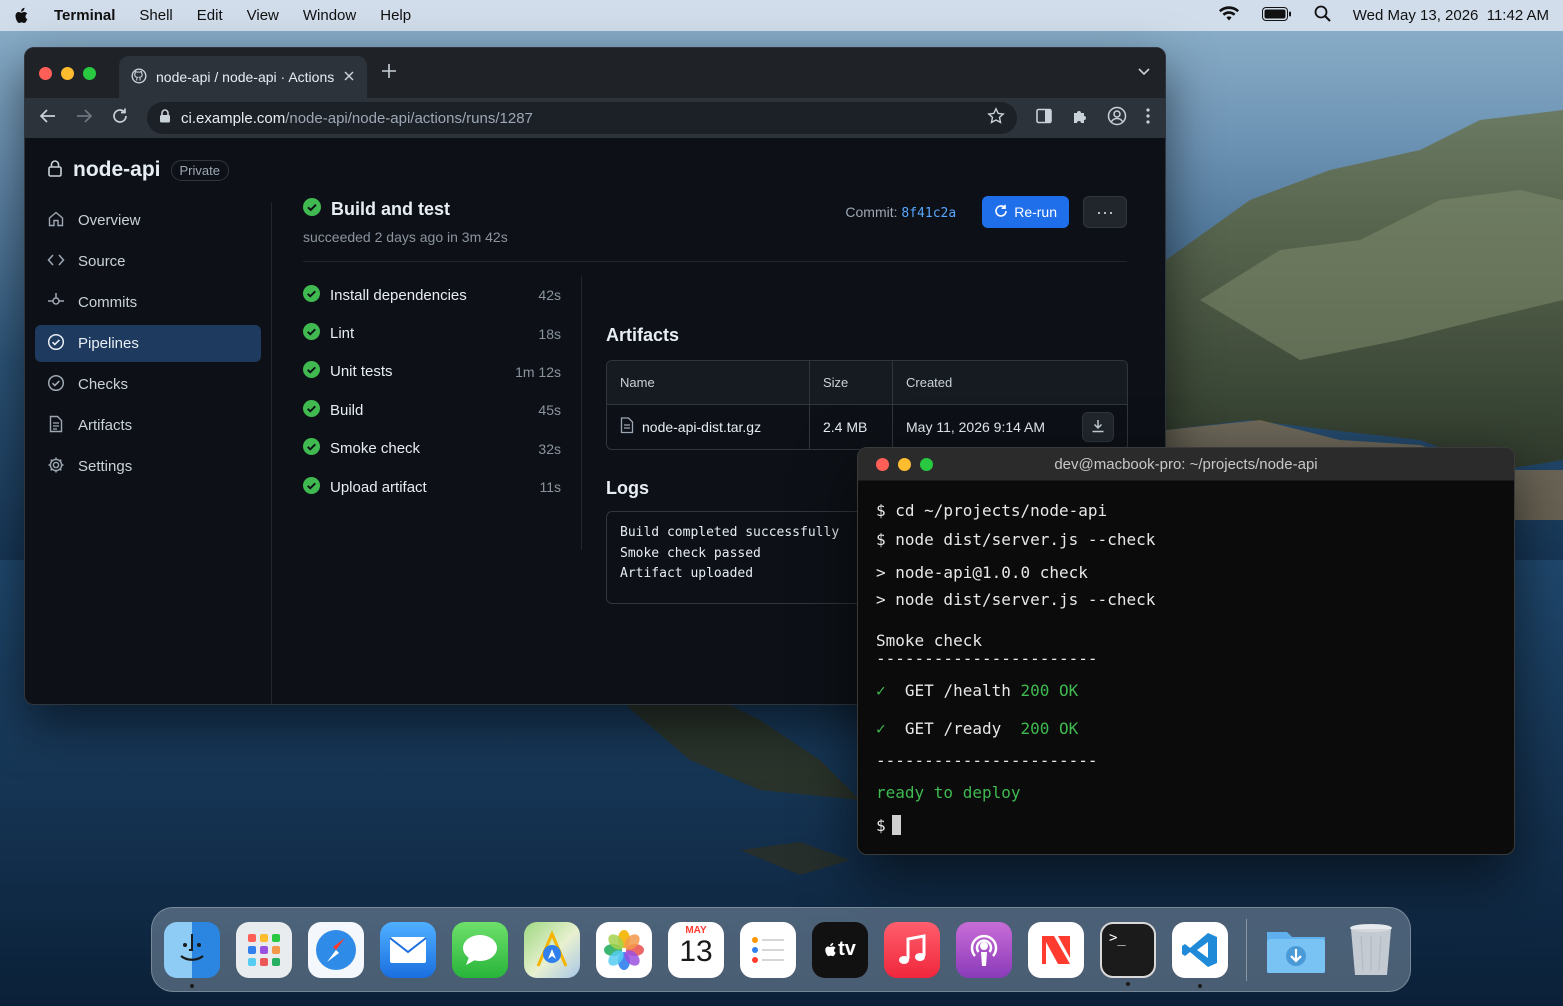  I want to click on sidebar-item-commits: Commits, so click(148, 302).